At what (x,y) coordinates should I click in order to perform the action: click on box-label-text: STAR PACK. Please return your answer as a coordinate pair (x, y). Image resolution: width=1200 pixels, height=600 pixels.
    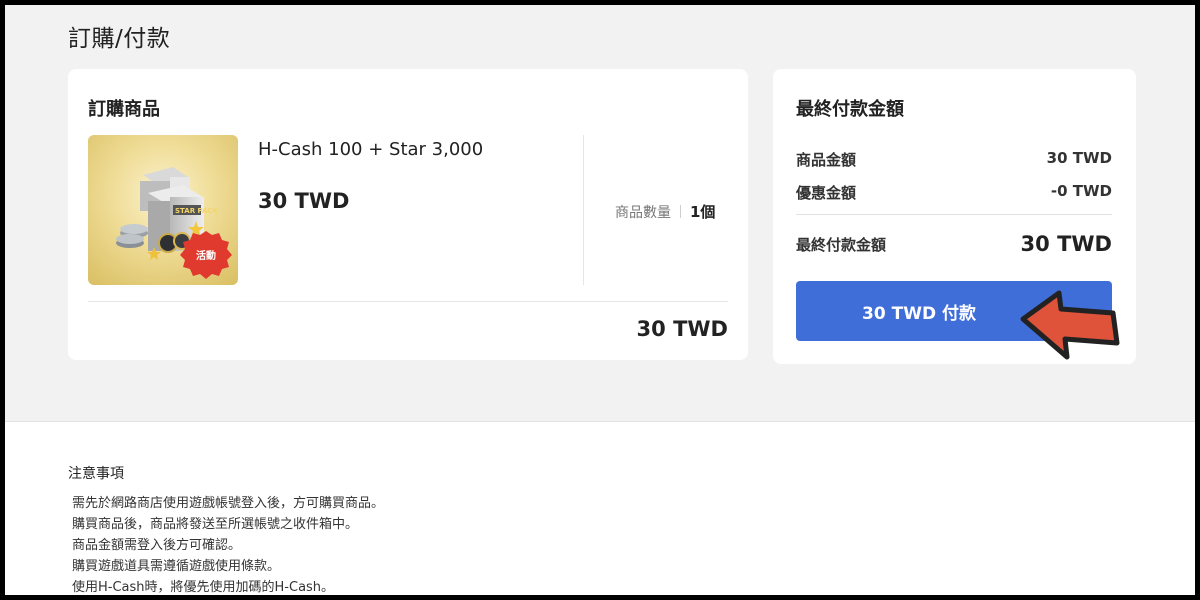
    Looking at the image, I should click on (197, 211).